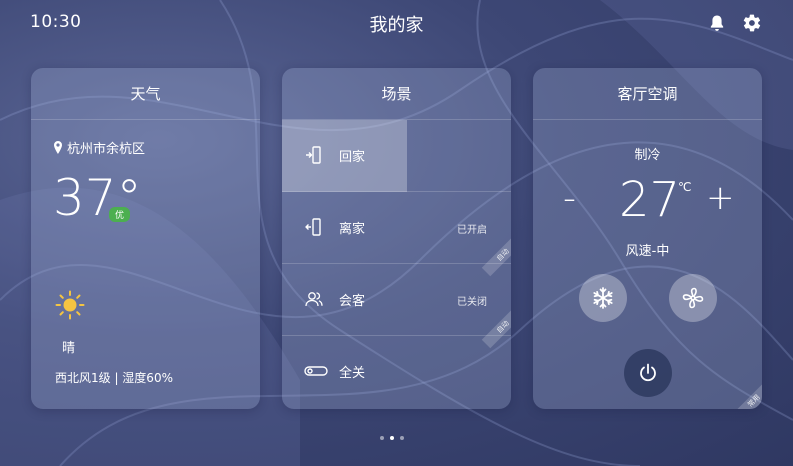 Image resolution: width=793 pixels, height=466 pixels. What do you see at coordinates (316, 371) in the screenshot?
I see `toggle-off-icon` at bounding box center [316, 371].